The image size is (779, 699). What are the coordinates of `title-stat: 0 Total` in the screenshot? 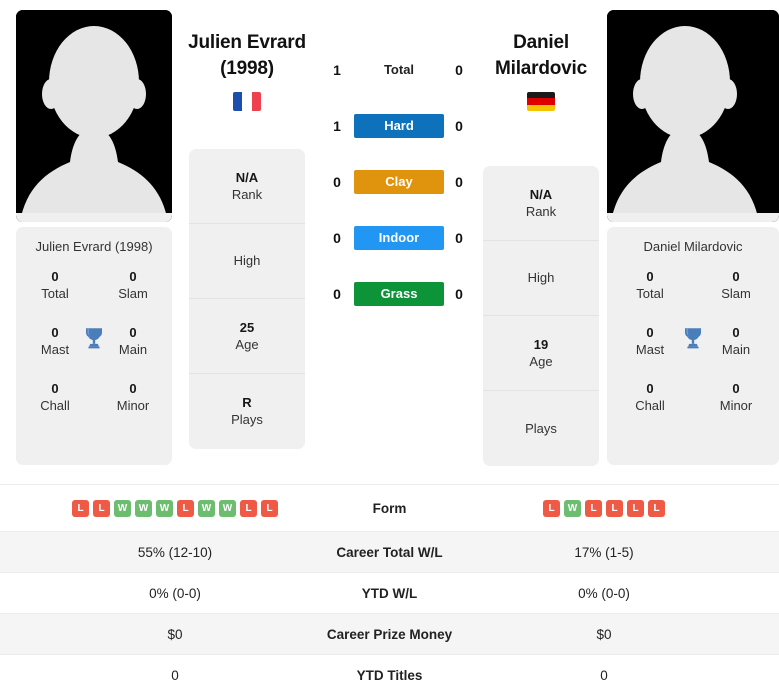 It's located at (55, 285).